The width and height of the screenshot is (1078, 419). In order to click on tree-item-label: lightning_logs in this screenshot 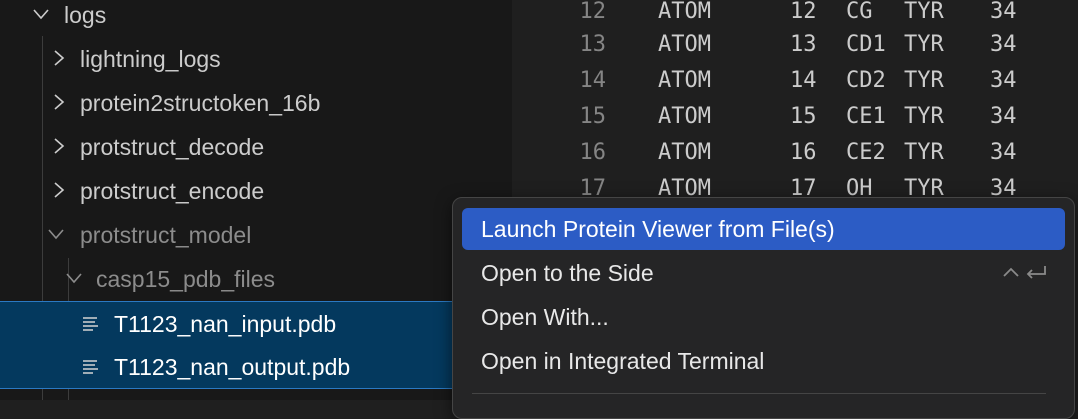, I will do `click(150, 59)`.